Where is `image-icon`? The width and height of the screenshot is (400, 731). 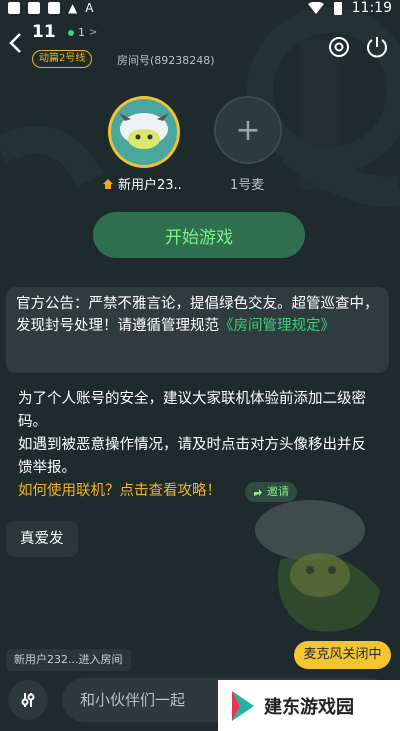 image-icon is located at coordinates (54, 8).